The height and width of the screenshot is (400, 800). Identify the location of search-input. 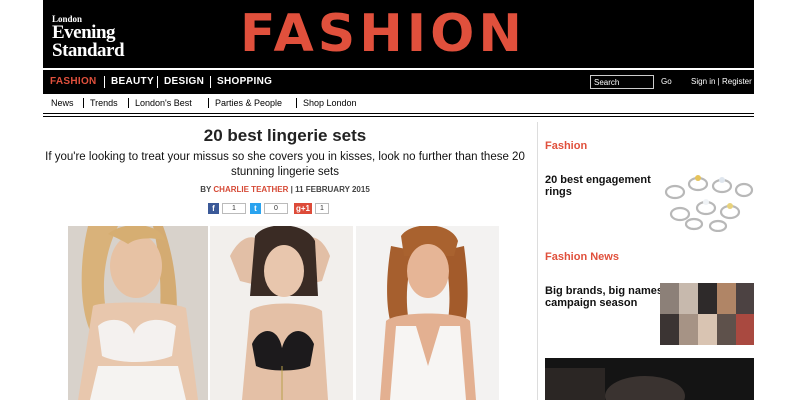
(622, 82).